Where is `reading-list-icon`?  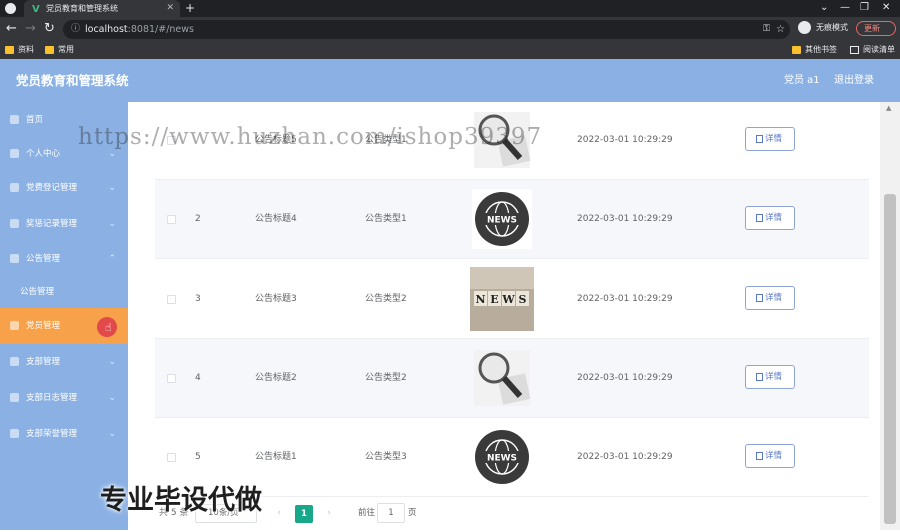 reading-list-icon is located at coordinates (854, 50).